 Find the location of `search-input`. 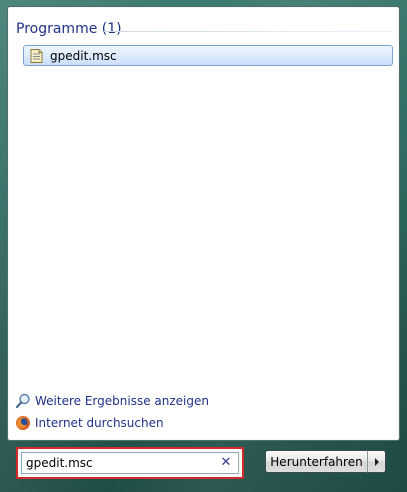

search-input is located at coordinates (120, 463).